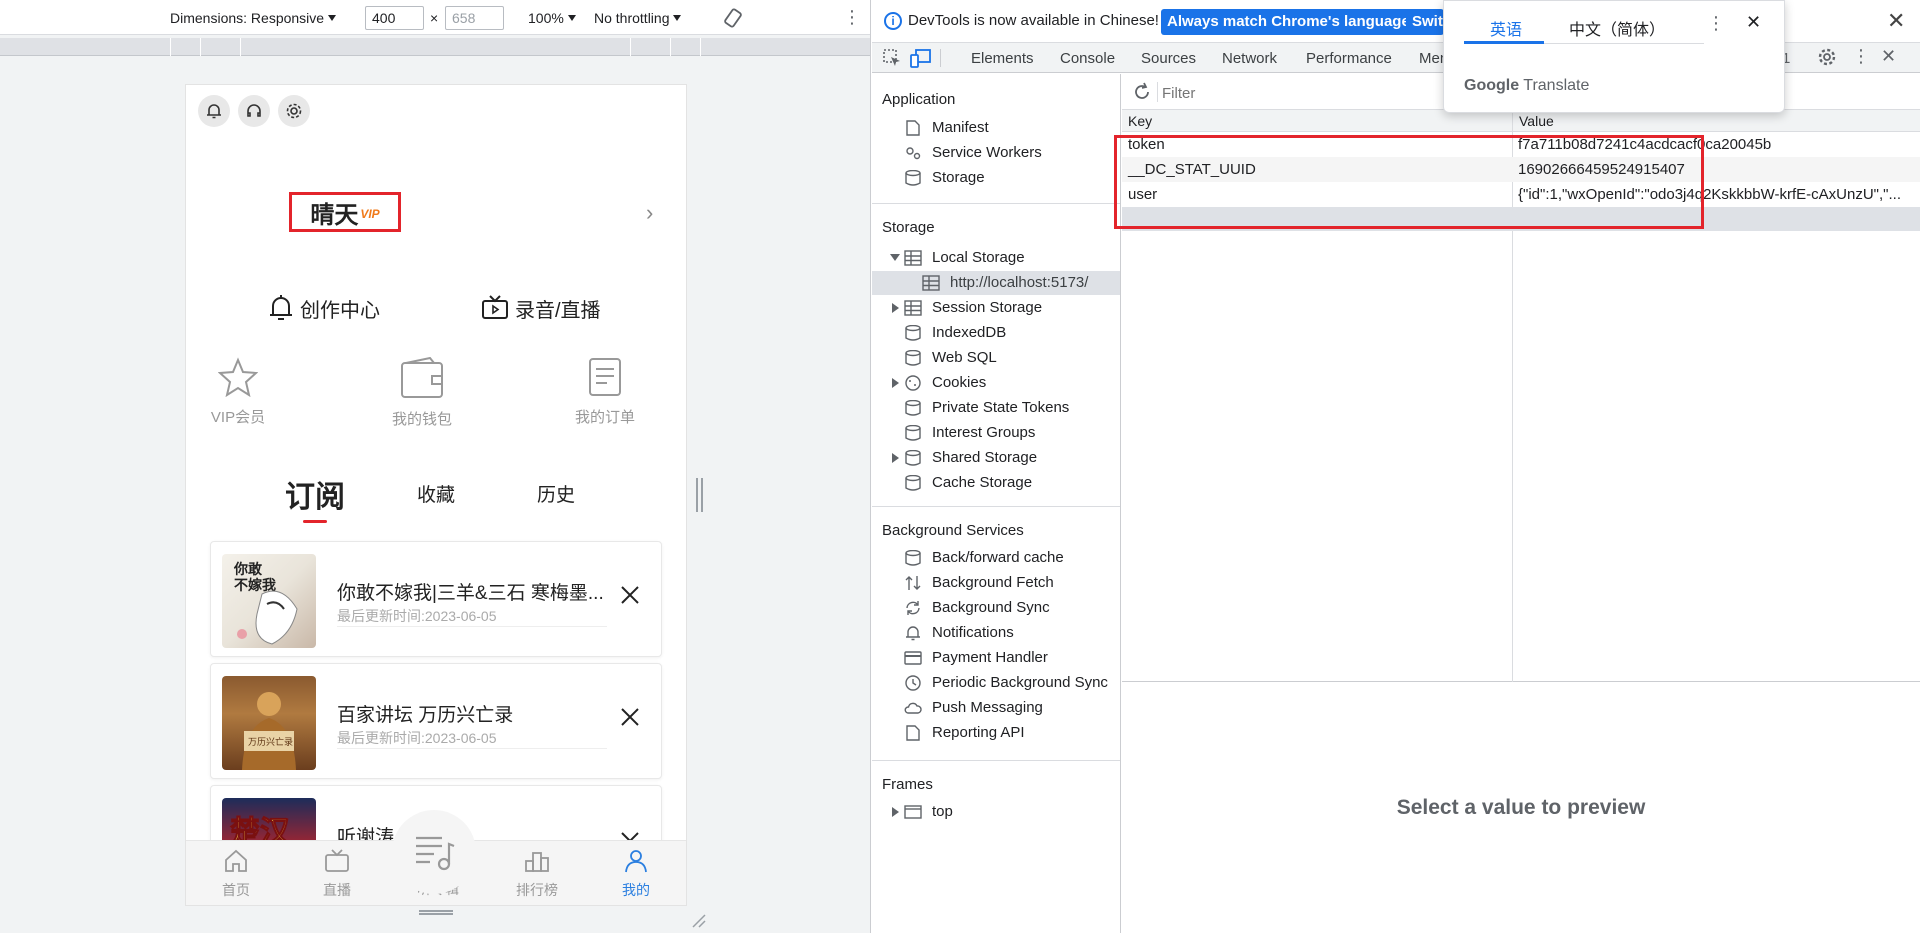 This screenshot has height=933, width=1920. I want to click on filter-input, so click(1312, 93).